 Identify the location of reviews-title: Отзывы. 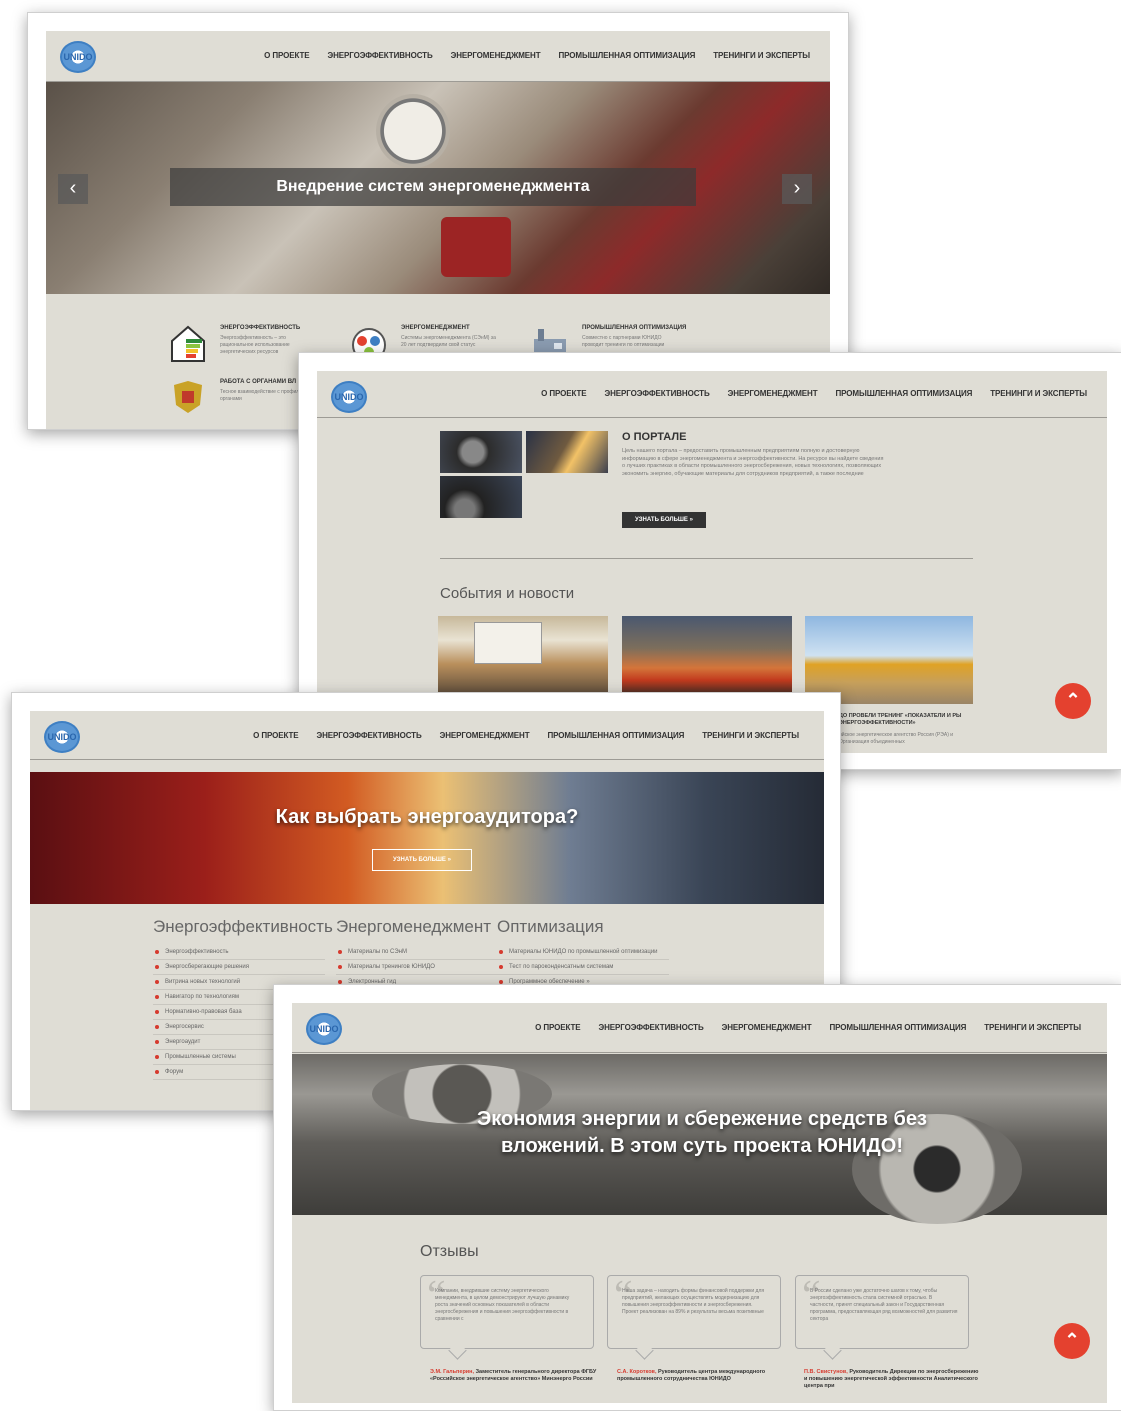
(449, 1251).